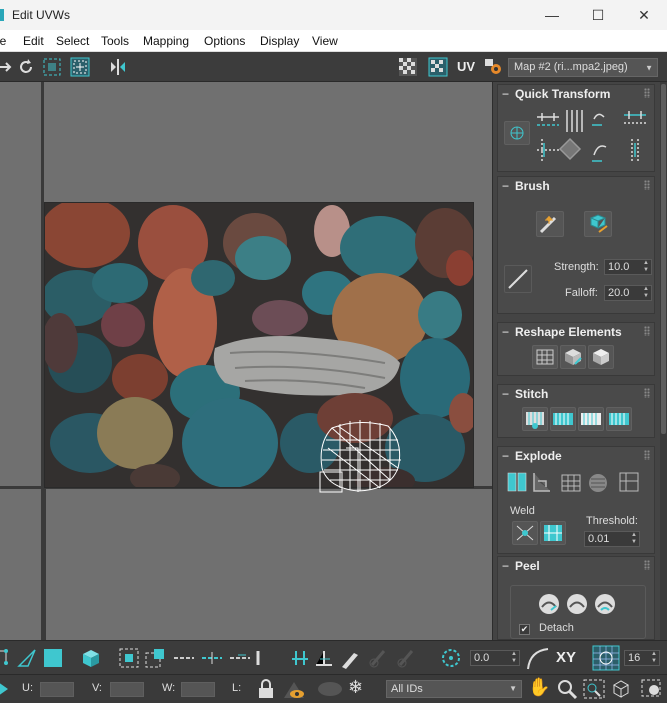 The image size is (667, 703). Describe the element at coordinates (494, 67) in the screenshot. I see `options-gear-icon` at that location.